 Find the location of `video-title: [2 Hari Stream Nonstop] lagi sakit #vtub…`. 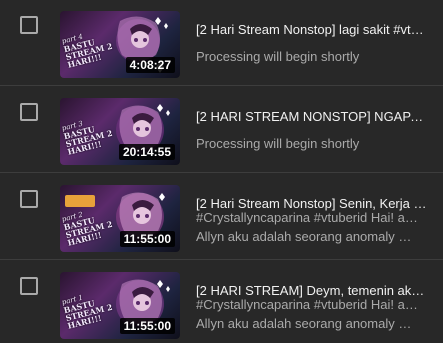

video-title: [2 Hari Stream Nonstop] lagi sakit #vtub… is located at coordinates (312, 30).